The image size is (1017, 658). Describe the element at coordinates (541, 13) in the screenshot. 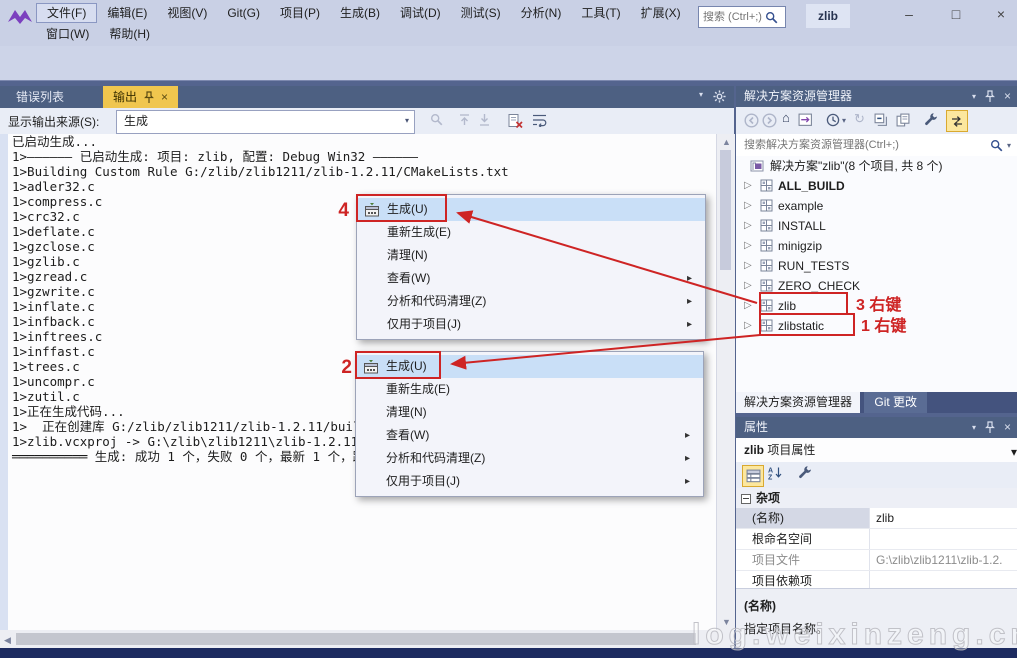

I see `menubar-item-9: 分析(N)` at that location.